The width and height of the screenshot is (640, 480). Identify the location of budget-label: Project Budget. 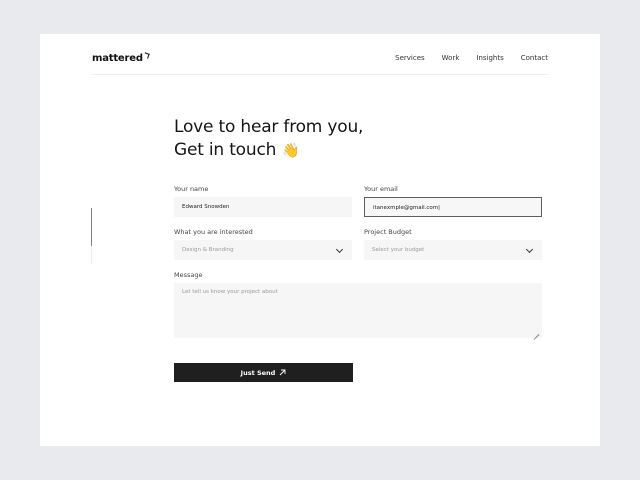
(388, 232).